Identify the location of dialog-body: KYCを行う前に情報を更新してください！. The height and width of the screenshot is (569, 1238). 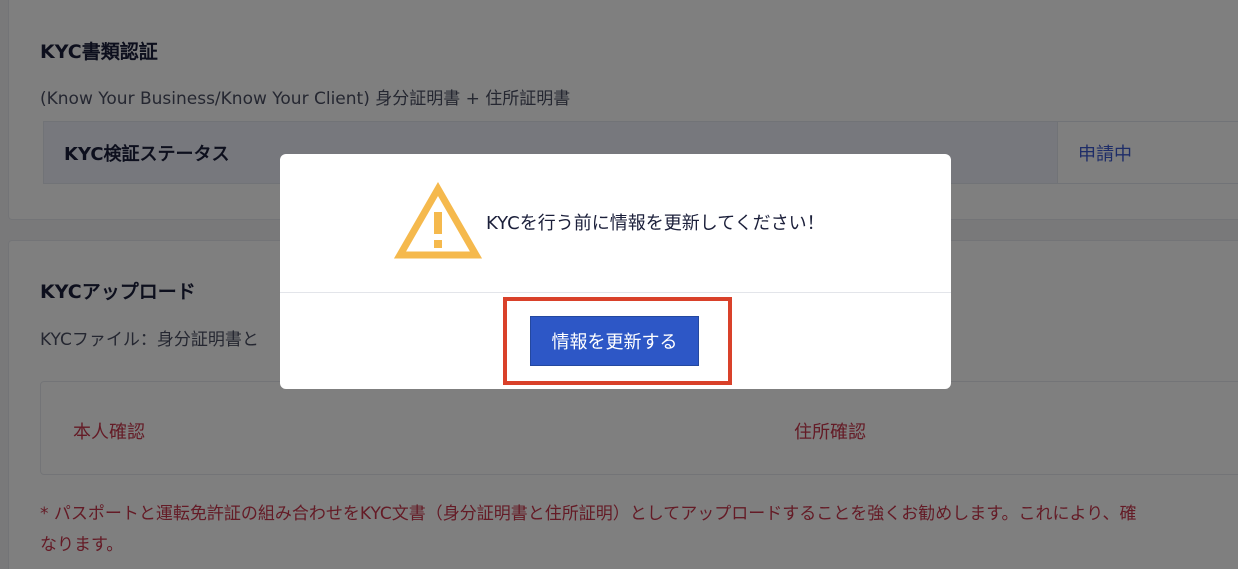
(615, 223).